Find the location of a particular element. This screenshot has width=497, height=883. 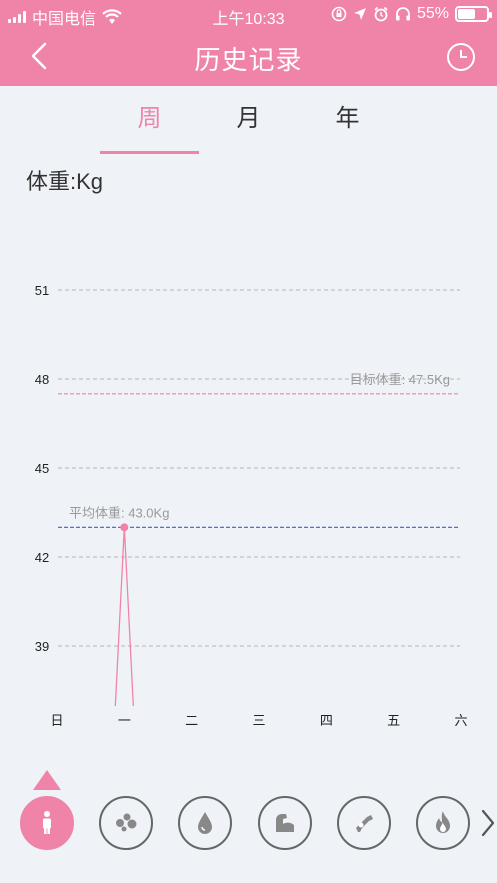

y-tick-label: 48 is located at coordinates (42, 379).